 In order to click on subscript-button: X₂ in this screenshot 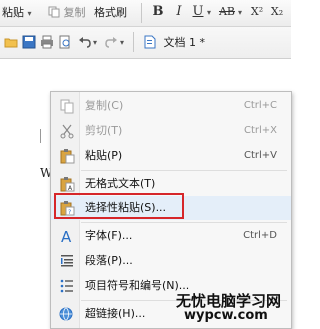, I will do `click(277, 12)`.